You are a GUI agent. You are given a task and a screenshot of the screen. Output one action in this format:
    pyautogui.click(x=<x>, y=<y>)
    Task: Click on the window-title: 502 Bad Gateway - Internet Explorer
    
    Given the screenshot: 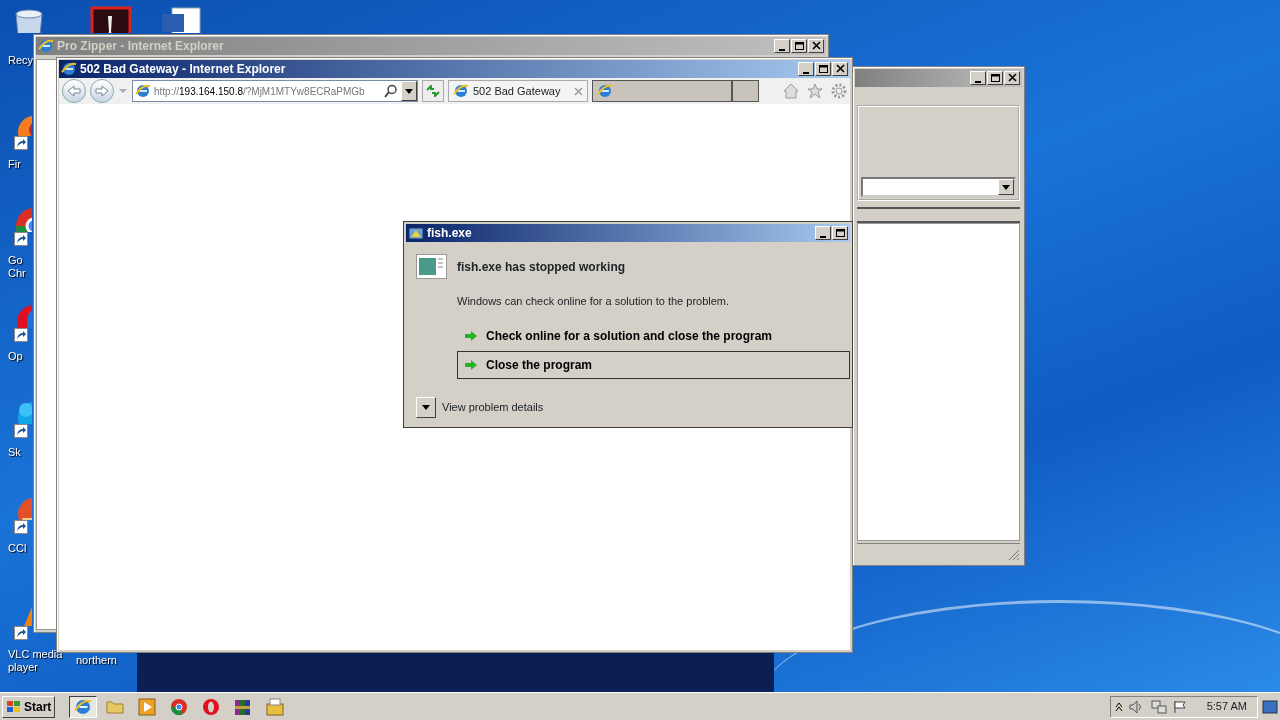 What is the action you would take?
    pyautogui.click(x=183, y=69)
    